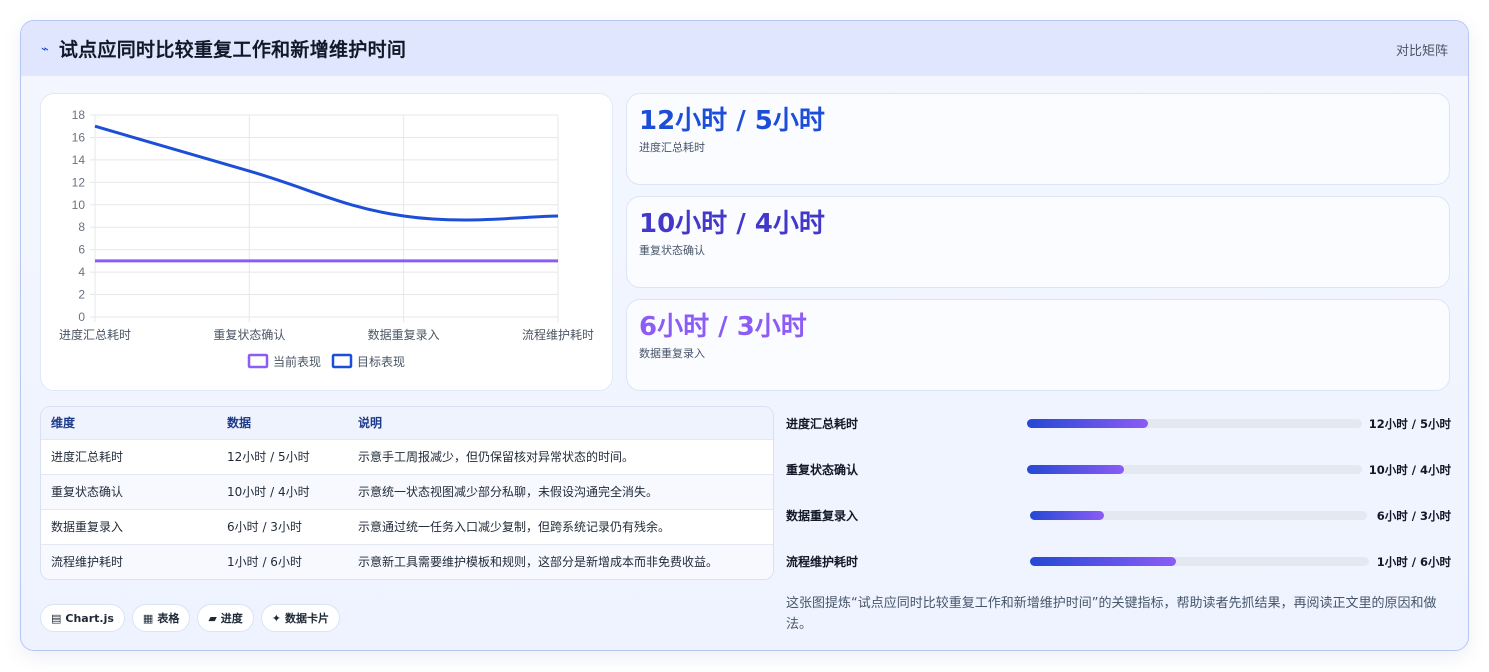 The height and width of the screenshot is (672, 1489). What do you see at coordinates (264, 527) in the screenshot?
I see `table-cell: 6小时 / 3小时` at bounding box center [264, 527].